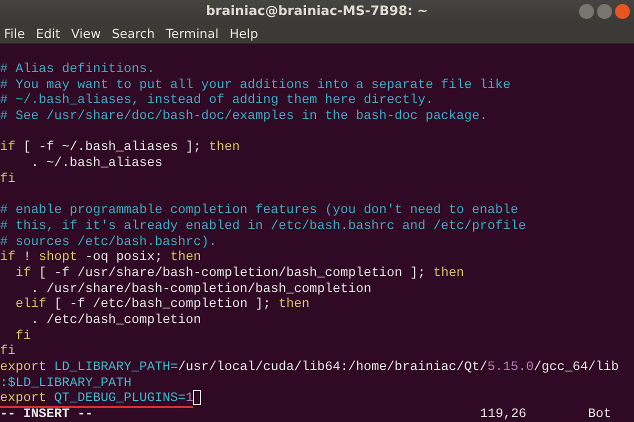 Image resolution: width=634 pixels, height=422 pixels. Describe the element at coordinates (259, 210) in the screenshot. I see `code-line: # enable programmable completion features (you don't need to enable` at that location.